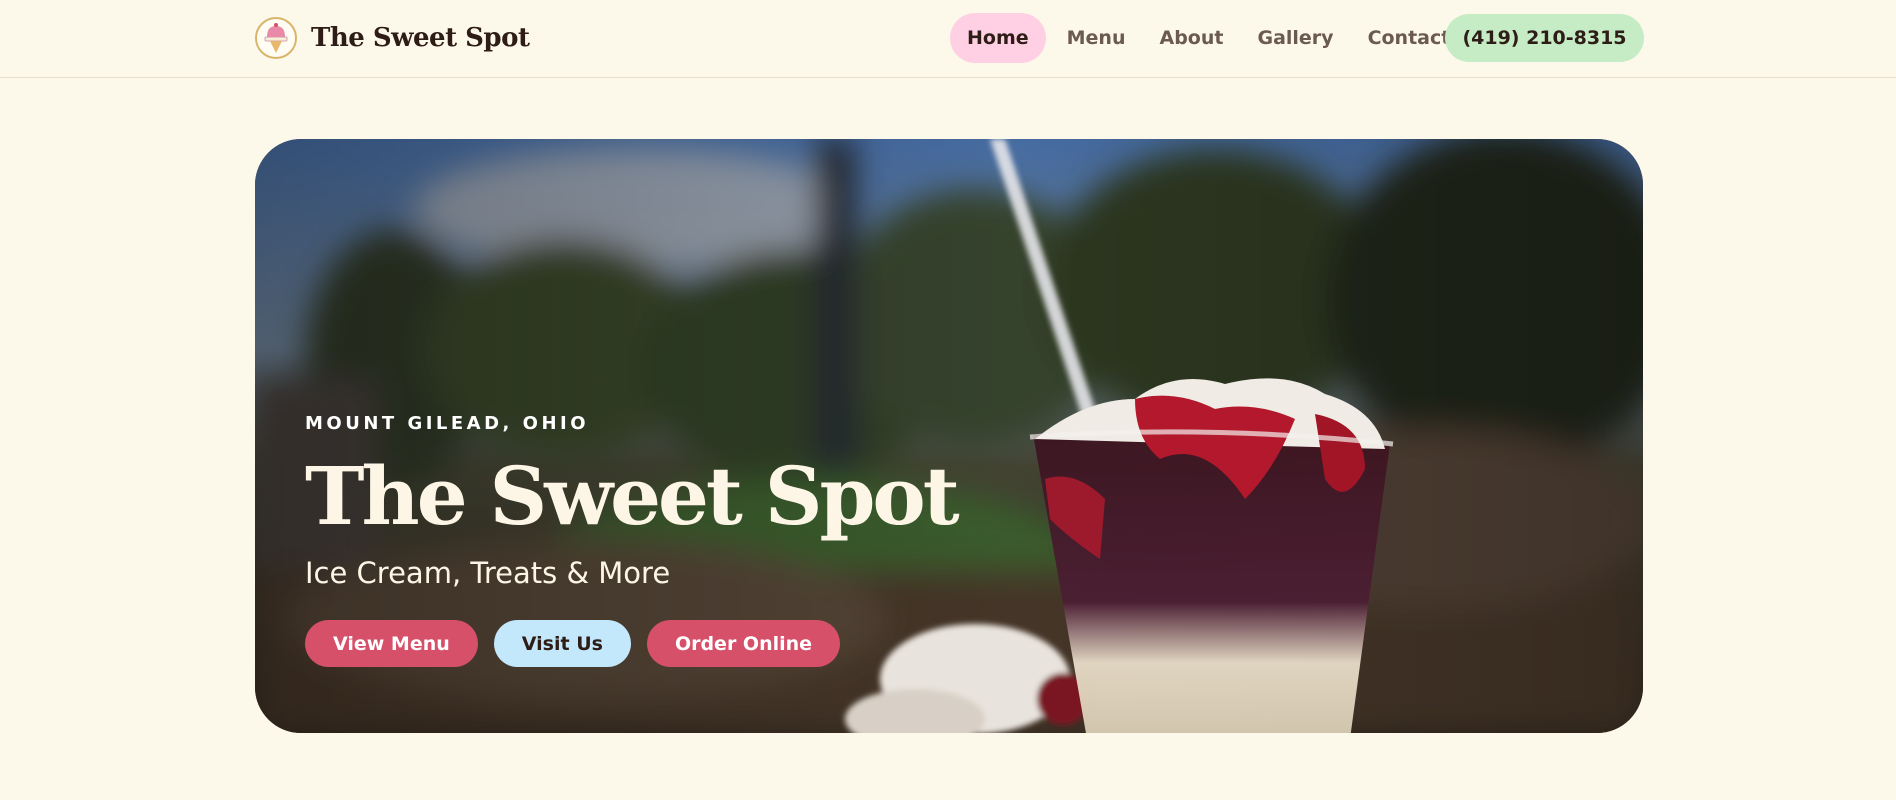 The image size is (1896, 800). I want to click on nav-about: About, so click(1192, 38).